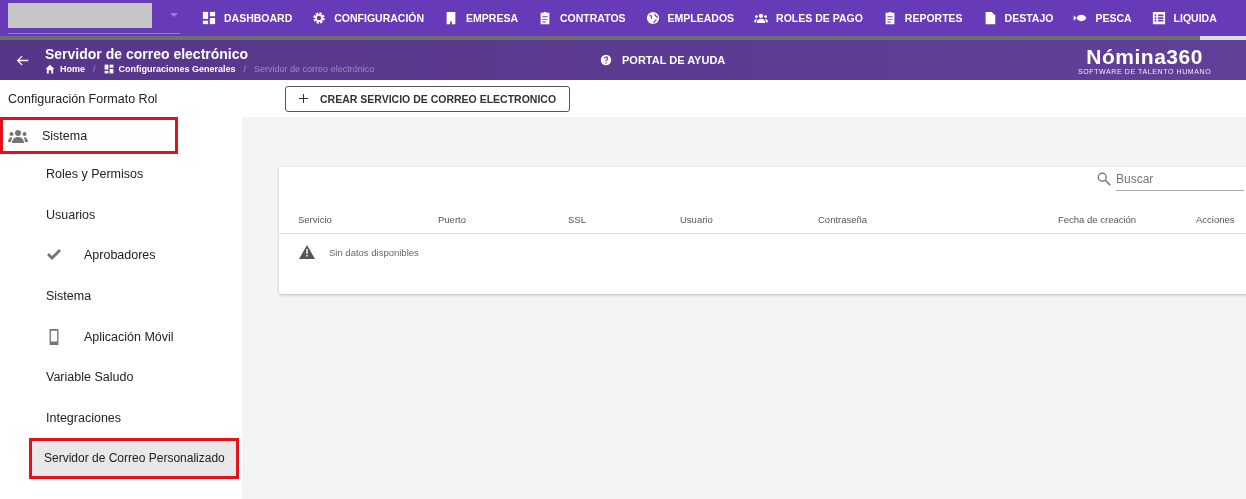  I want to click on list-icon, so click(1158, 18).